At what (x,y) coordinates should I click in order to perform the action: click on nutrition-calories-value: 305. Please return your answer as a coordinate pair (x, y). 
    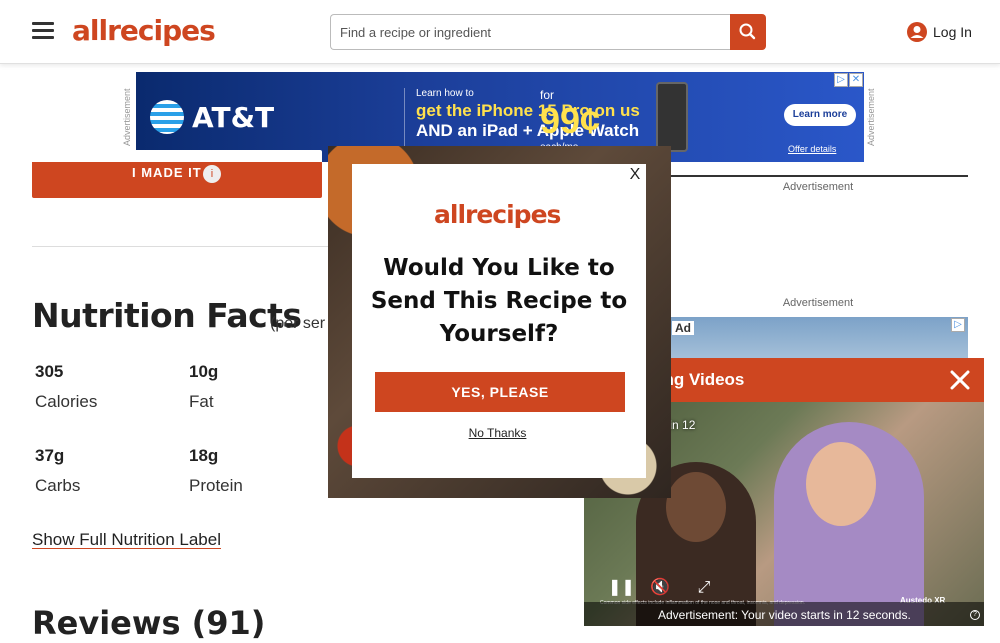
    Looking at the image, I should click on (49, 371).